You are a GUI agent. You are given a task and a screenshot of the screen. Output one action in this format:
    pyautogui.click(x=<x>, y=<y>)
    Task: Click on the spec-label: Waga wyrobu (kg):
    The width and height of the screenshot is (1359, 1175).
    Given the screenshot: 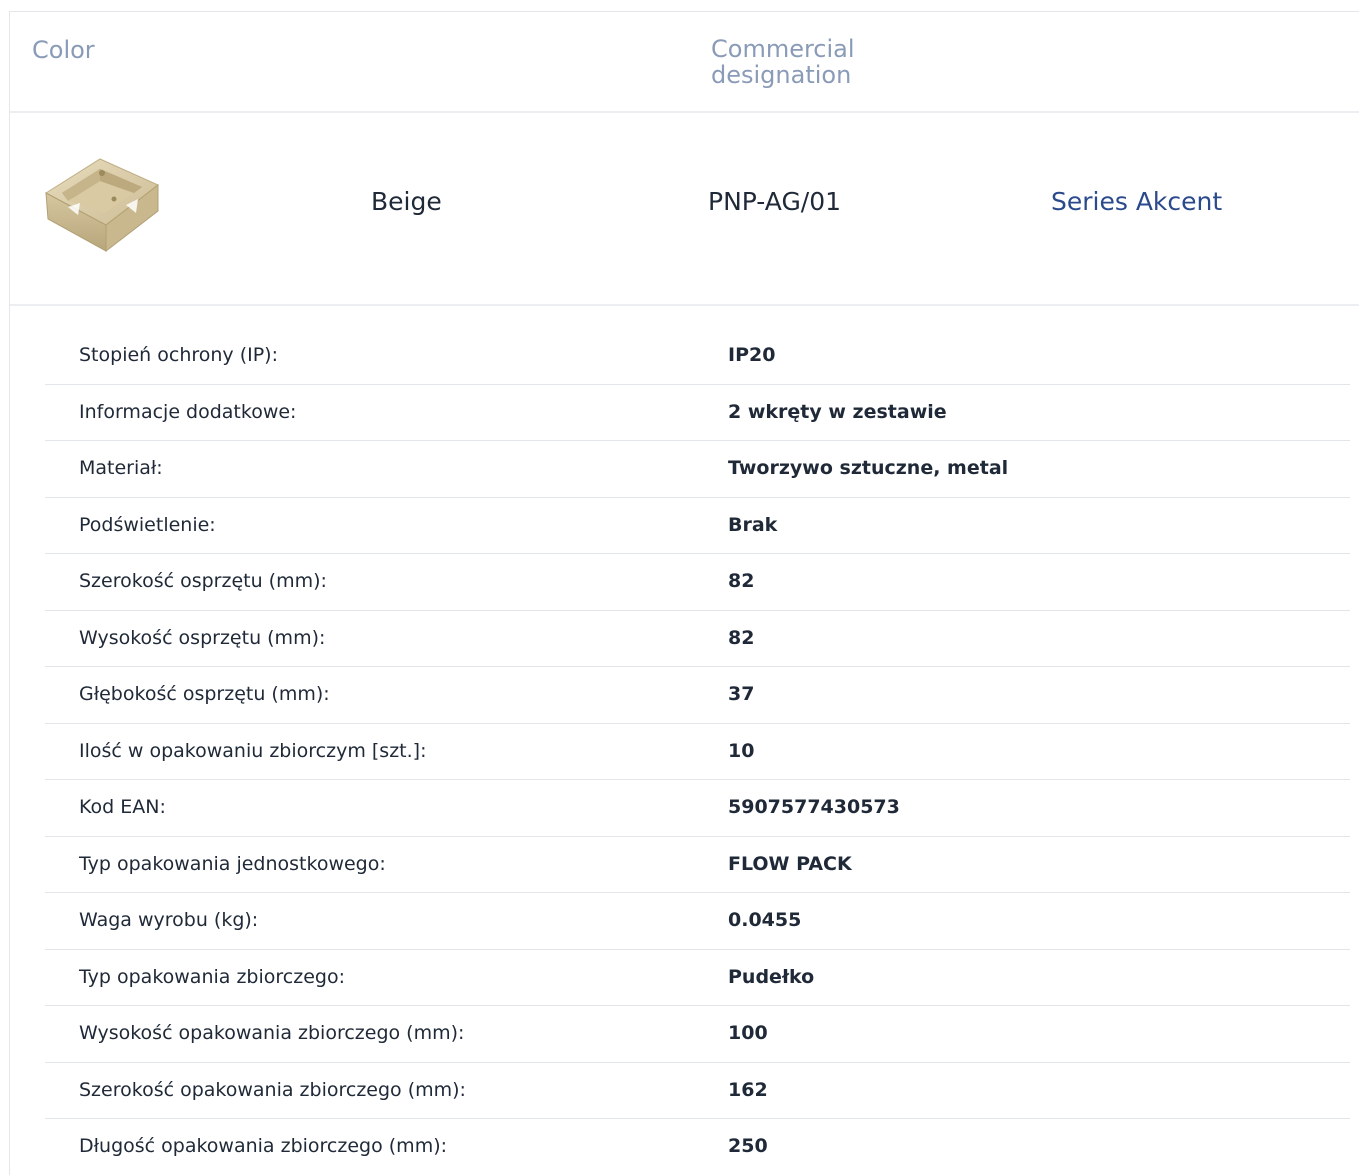 What is the action you would take?
    pyautogui.click(x=169, y=920)
    